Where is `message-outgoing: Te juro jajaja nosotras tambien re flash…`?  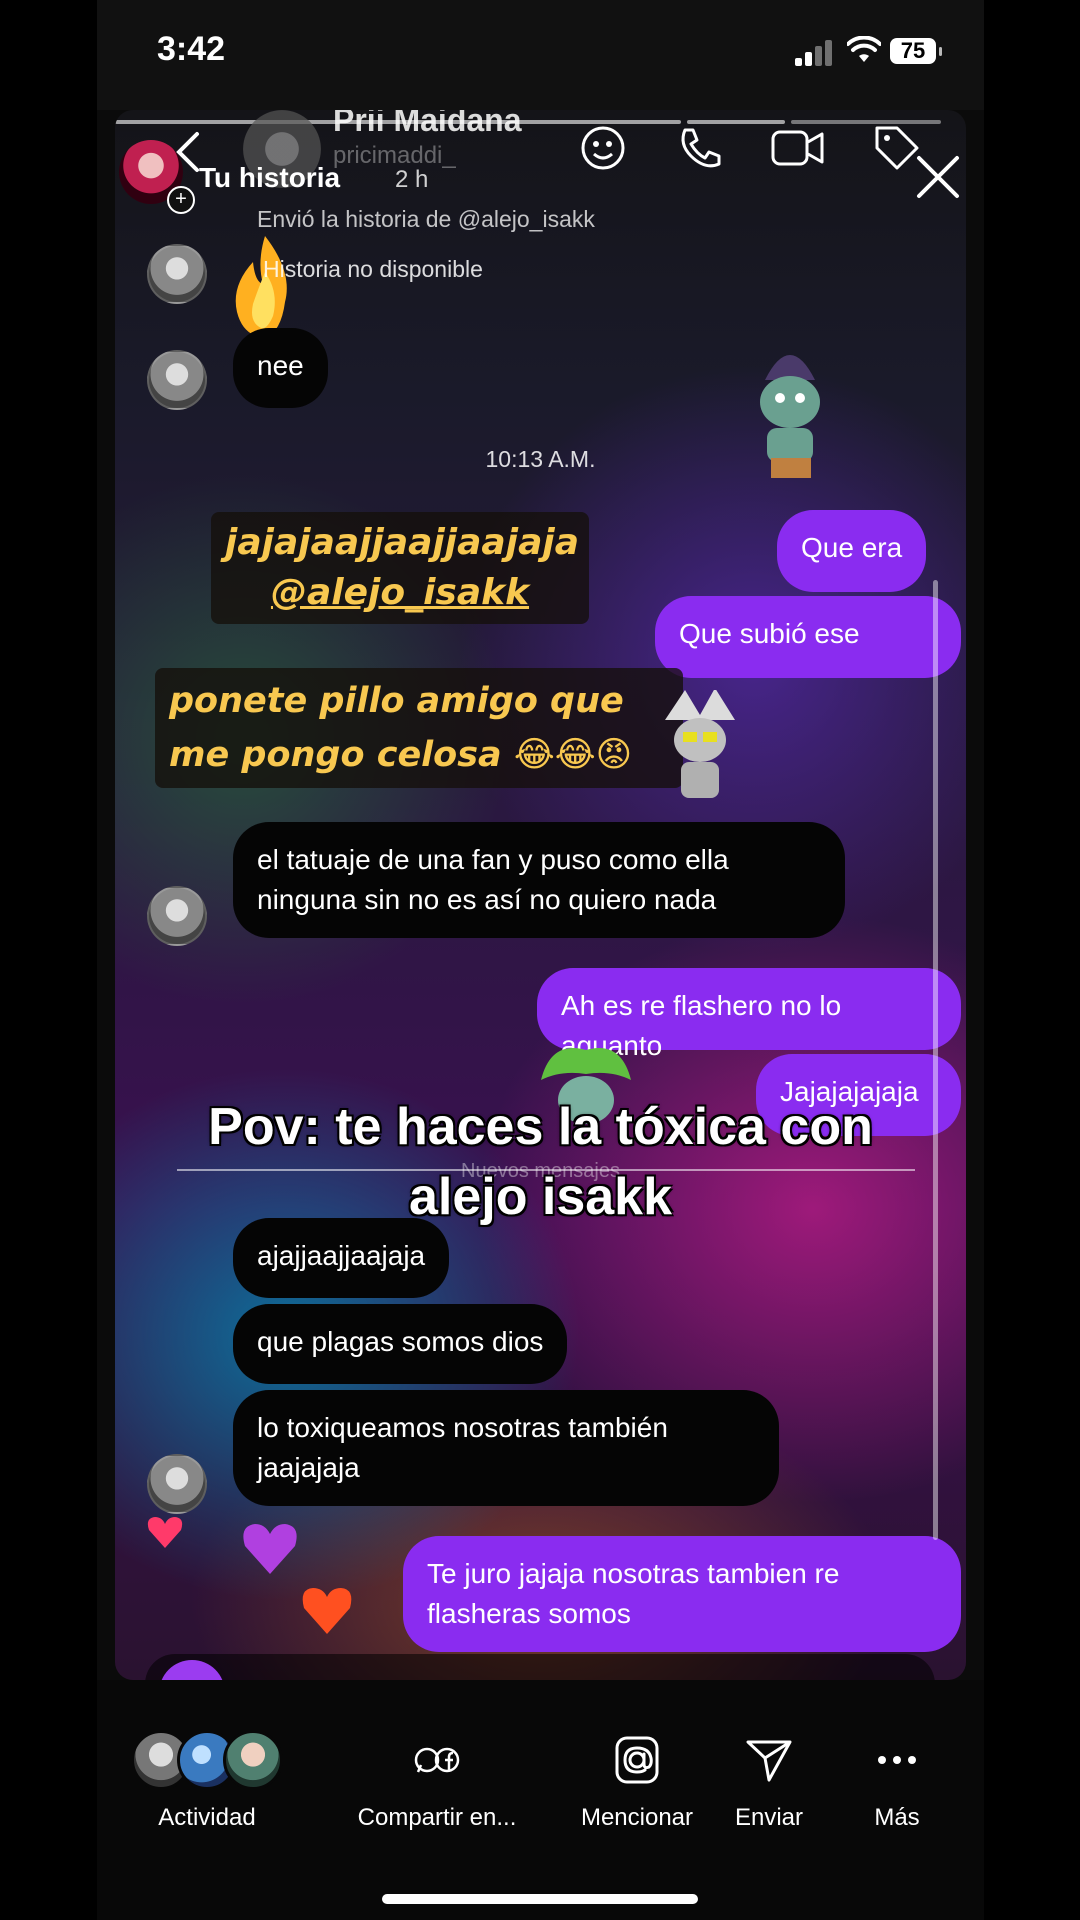
message-outgoing: Te juro jajaja nosotras tambien re flash… is located at coordinates (682, 1594).